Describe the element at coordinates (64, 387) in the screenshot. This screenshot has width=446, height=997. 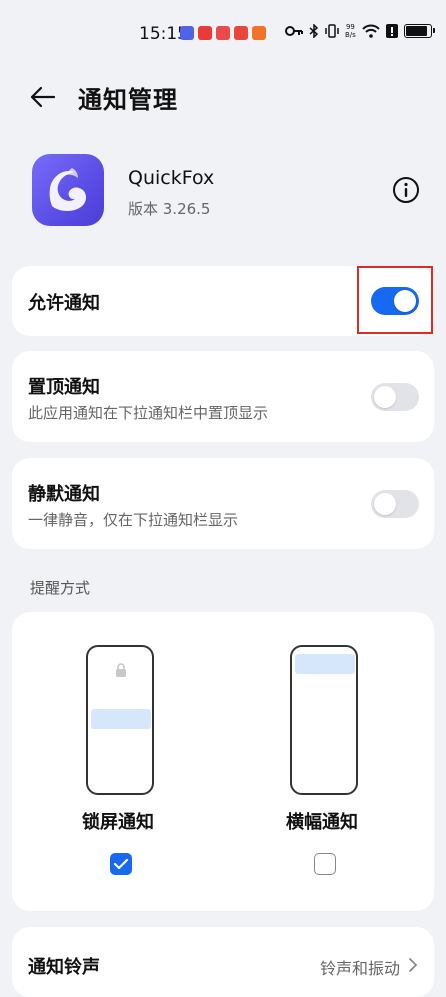
I see `pinned-notifications-label: 置顶通知` at that location.